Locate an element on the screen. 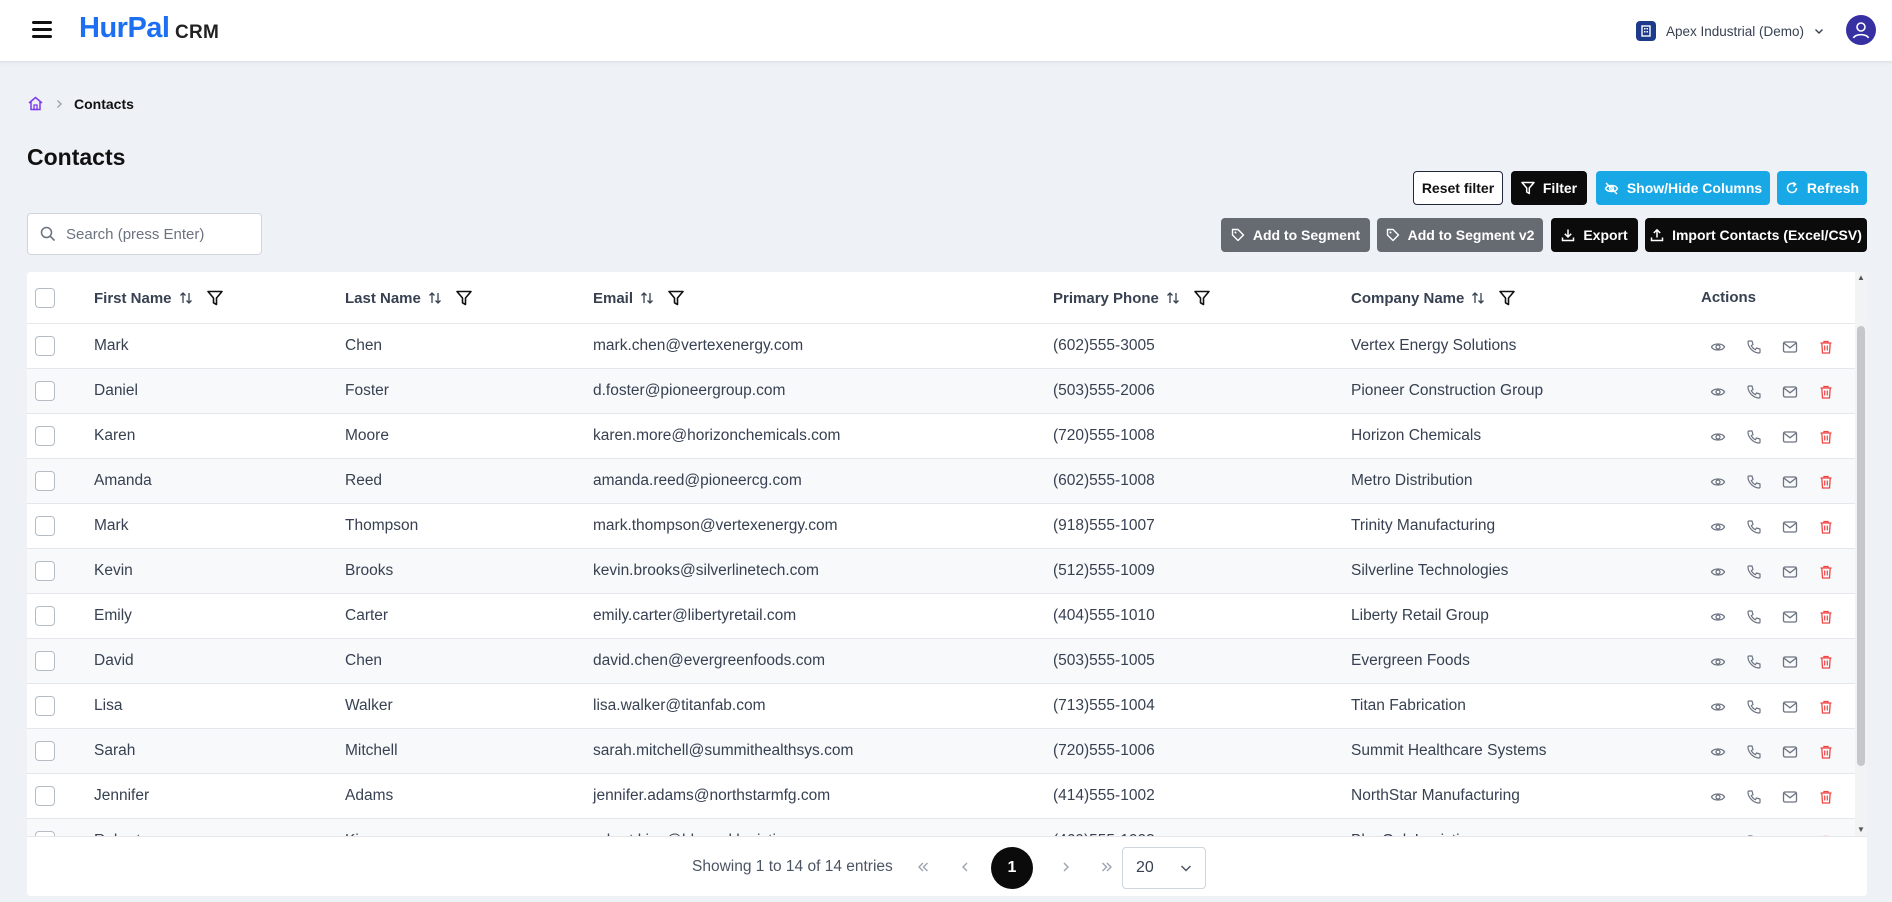 This screenshot has width=1892, height=902. reset-filter-button: Reset filter is located at coordinates (1458, 188).